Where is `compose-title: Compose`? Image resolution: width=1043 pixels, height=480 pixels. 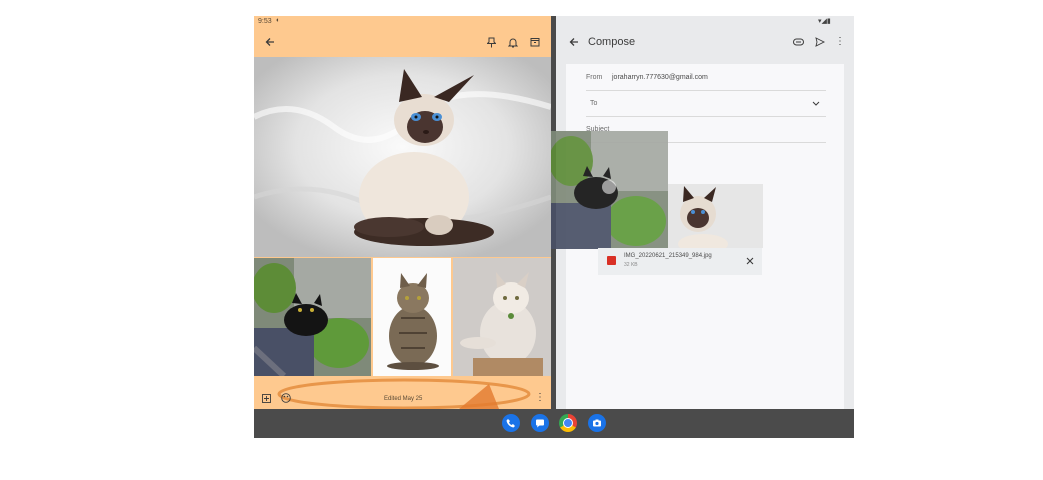 compose-title: Compose is located at coordinates (612, 42).